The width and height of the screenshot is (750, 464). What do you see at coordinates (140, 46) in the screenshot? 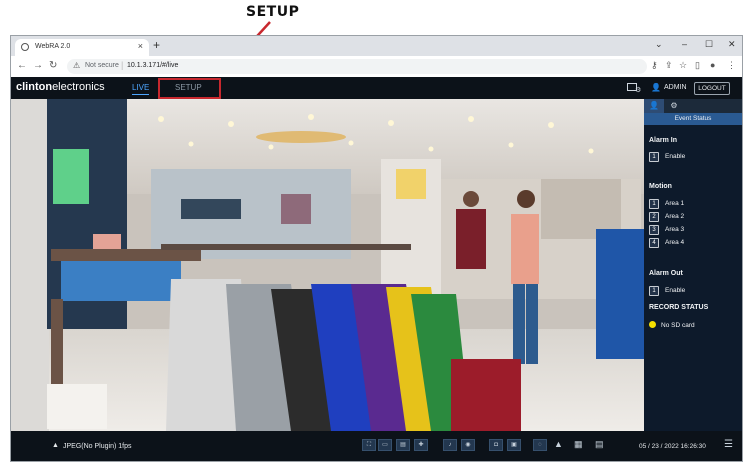
I see `tab-close-icon: ×` at bounding box center [140, 46].